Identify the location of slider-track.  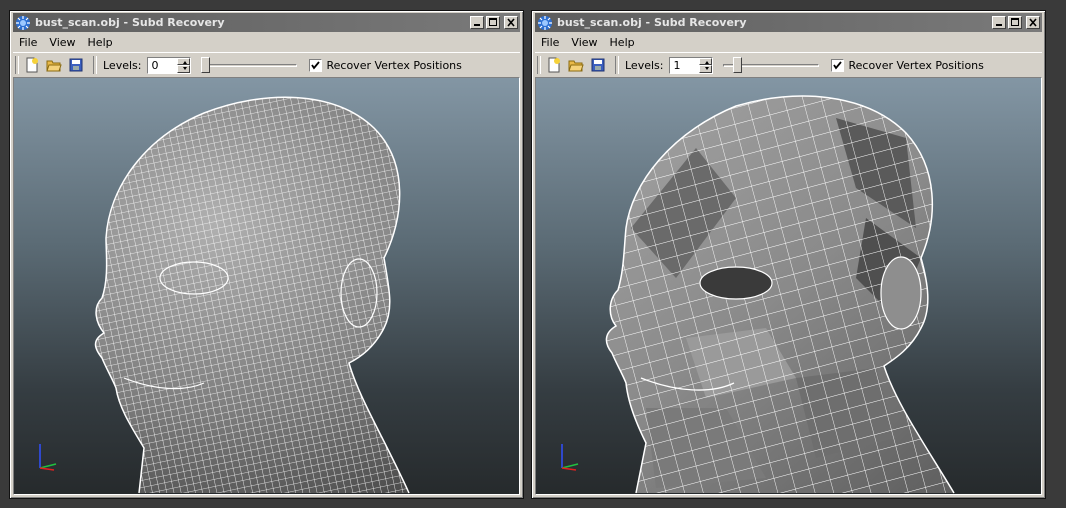
(249, 65).